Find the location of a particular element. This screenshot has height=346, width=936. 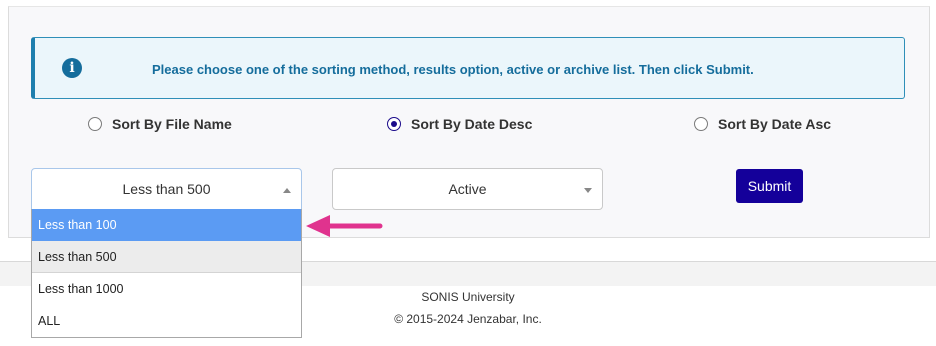

radio-sort-file-name: Sort By File Name is located at coordinates (160, 124).